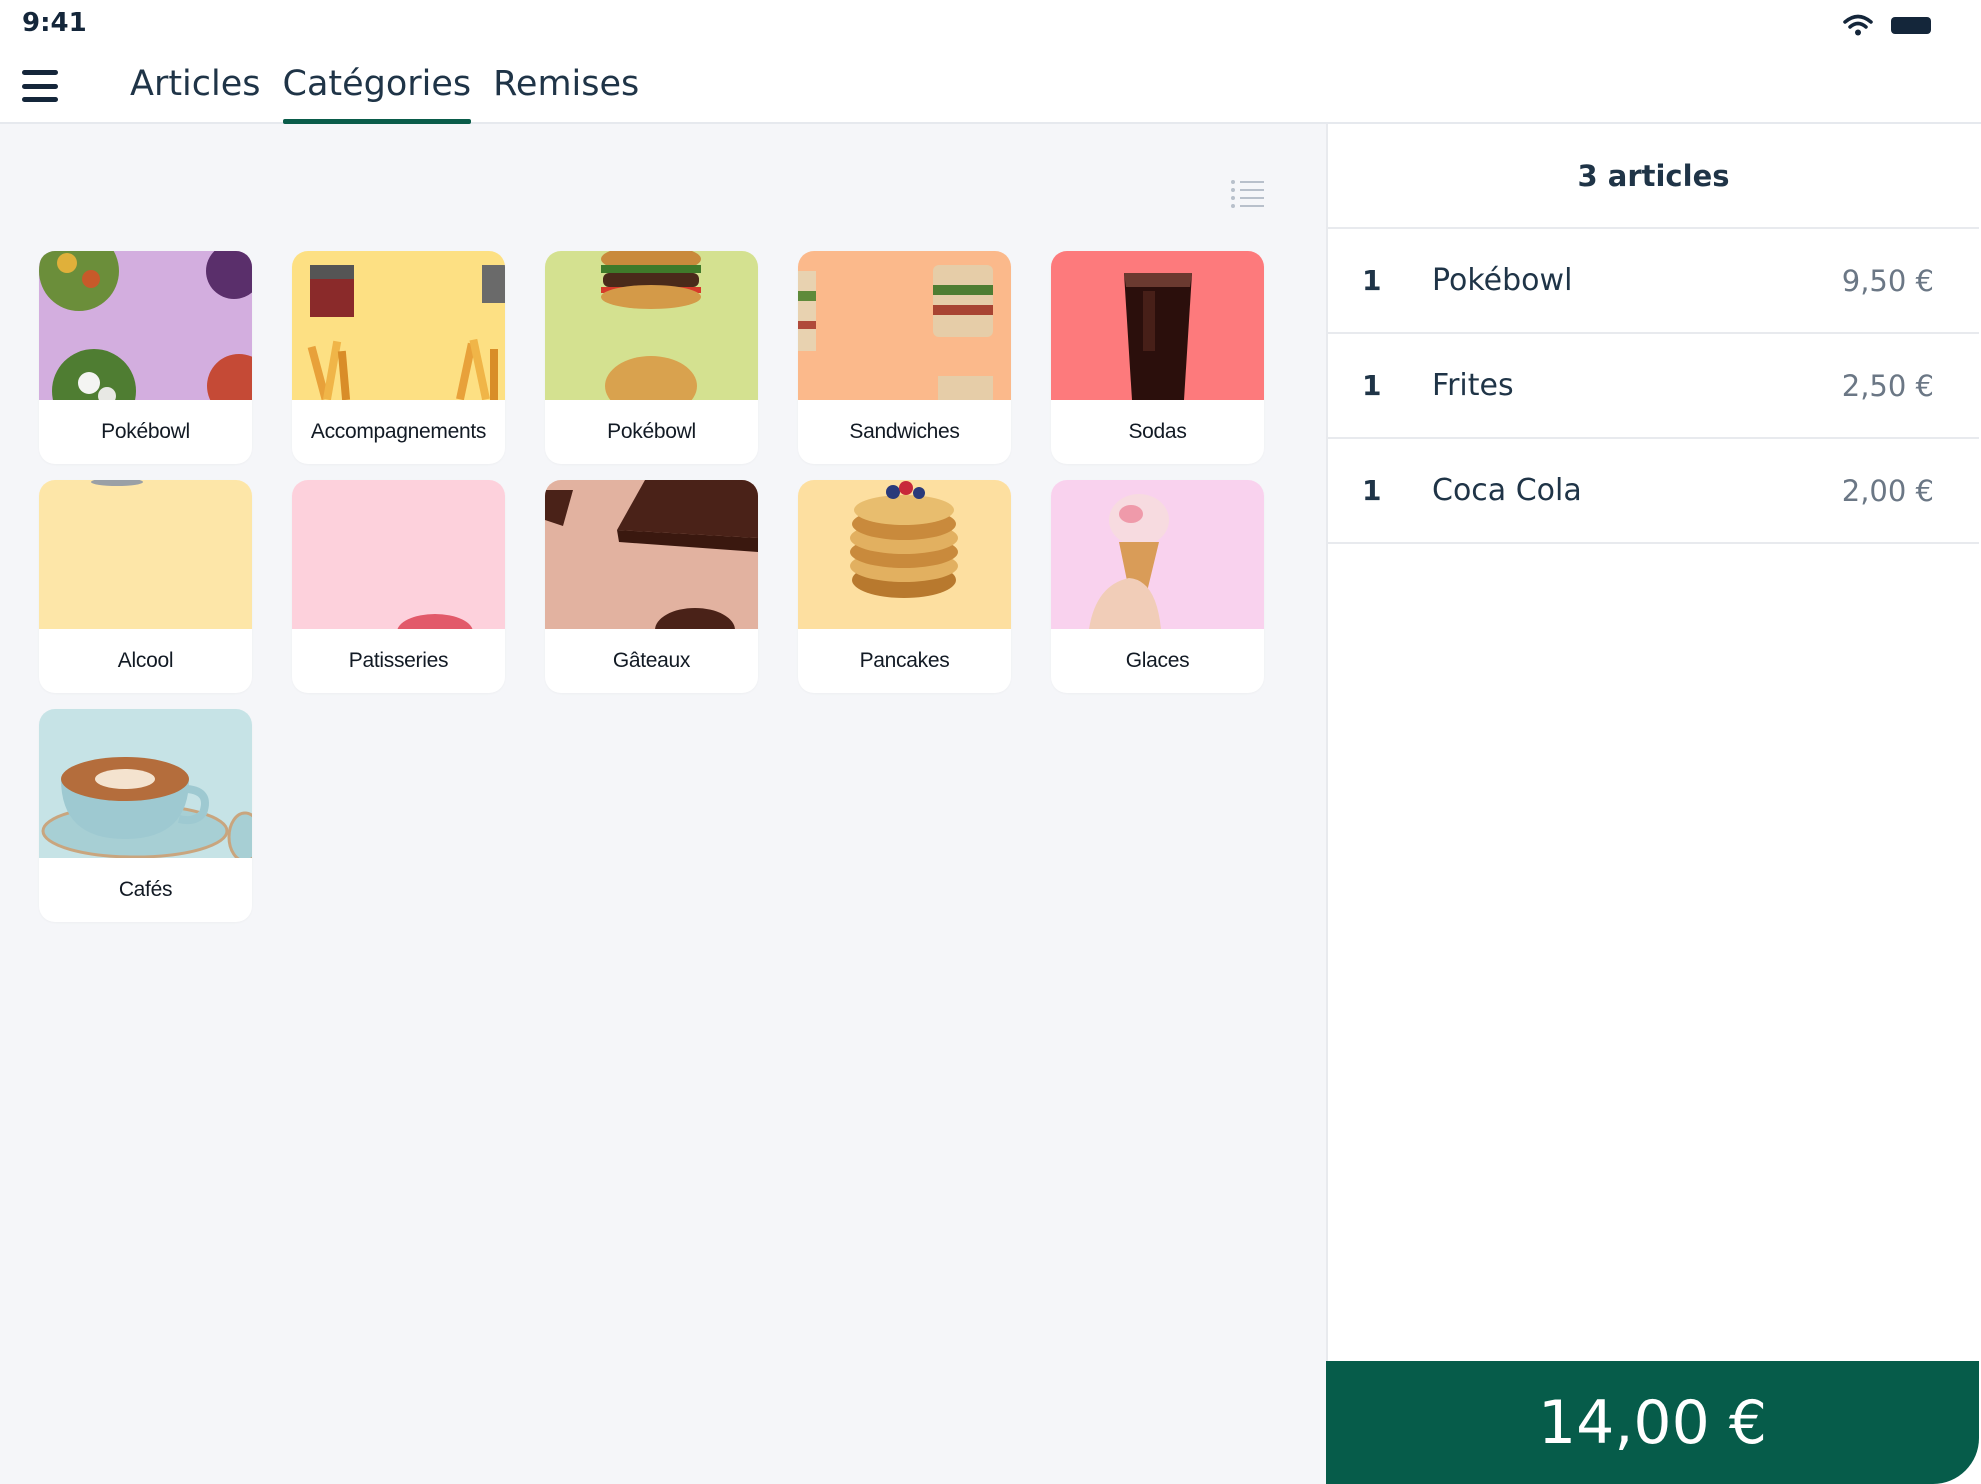  I want to click on category-label: Sodas, so click(1157, 431).